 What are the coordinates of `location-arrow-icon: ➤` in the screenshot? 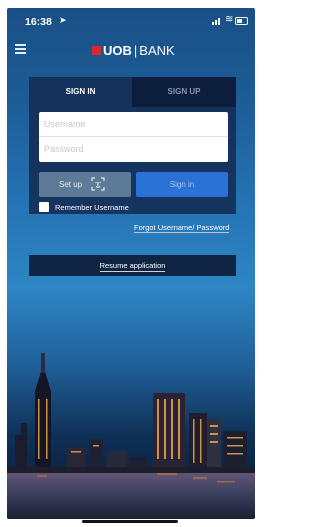 It's located at (63, 20).